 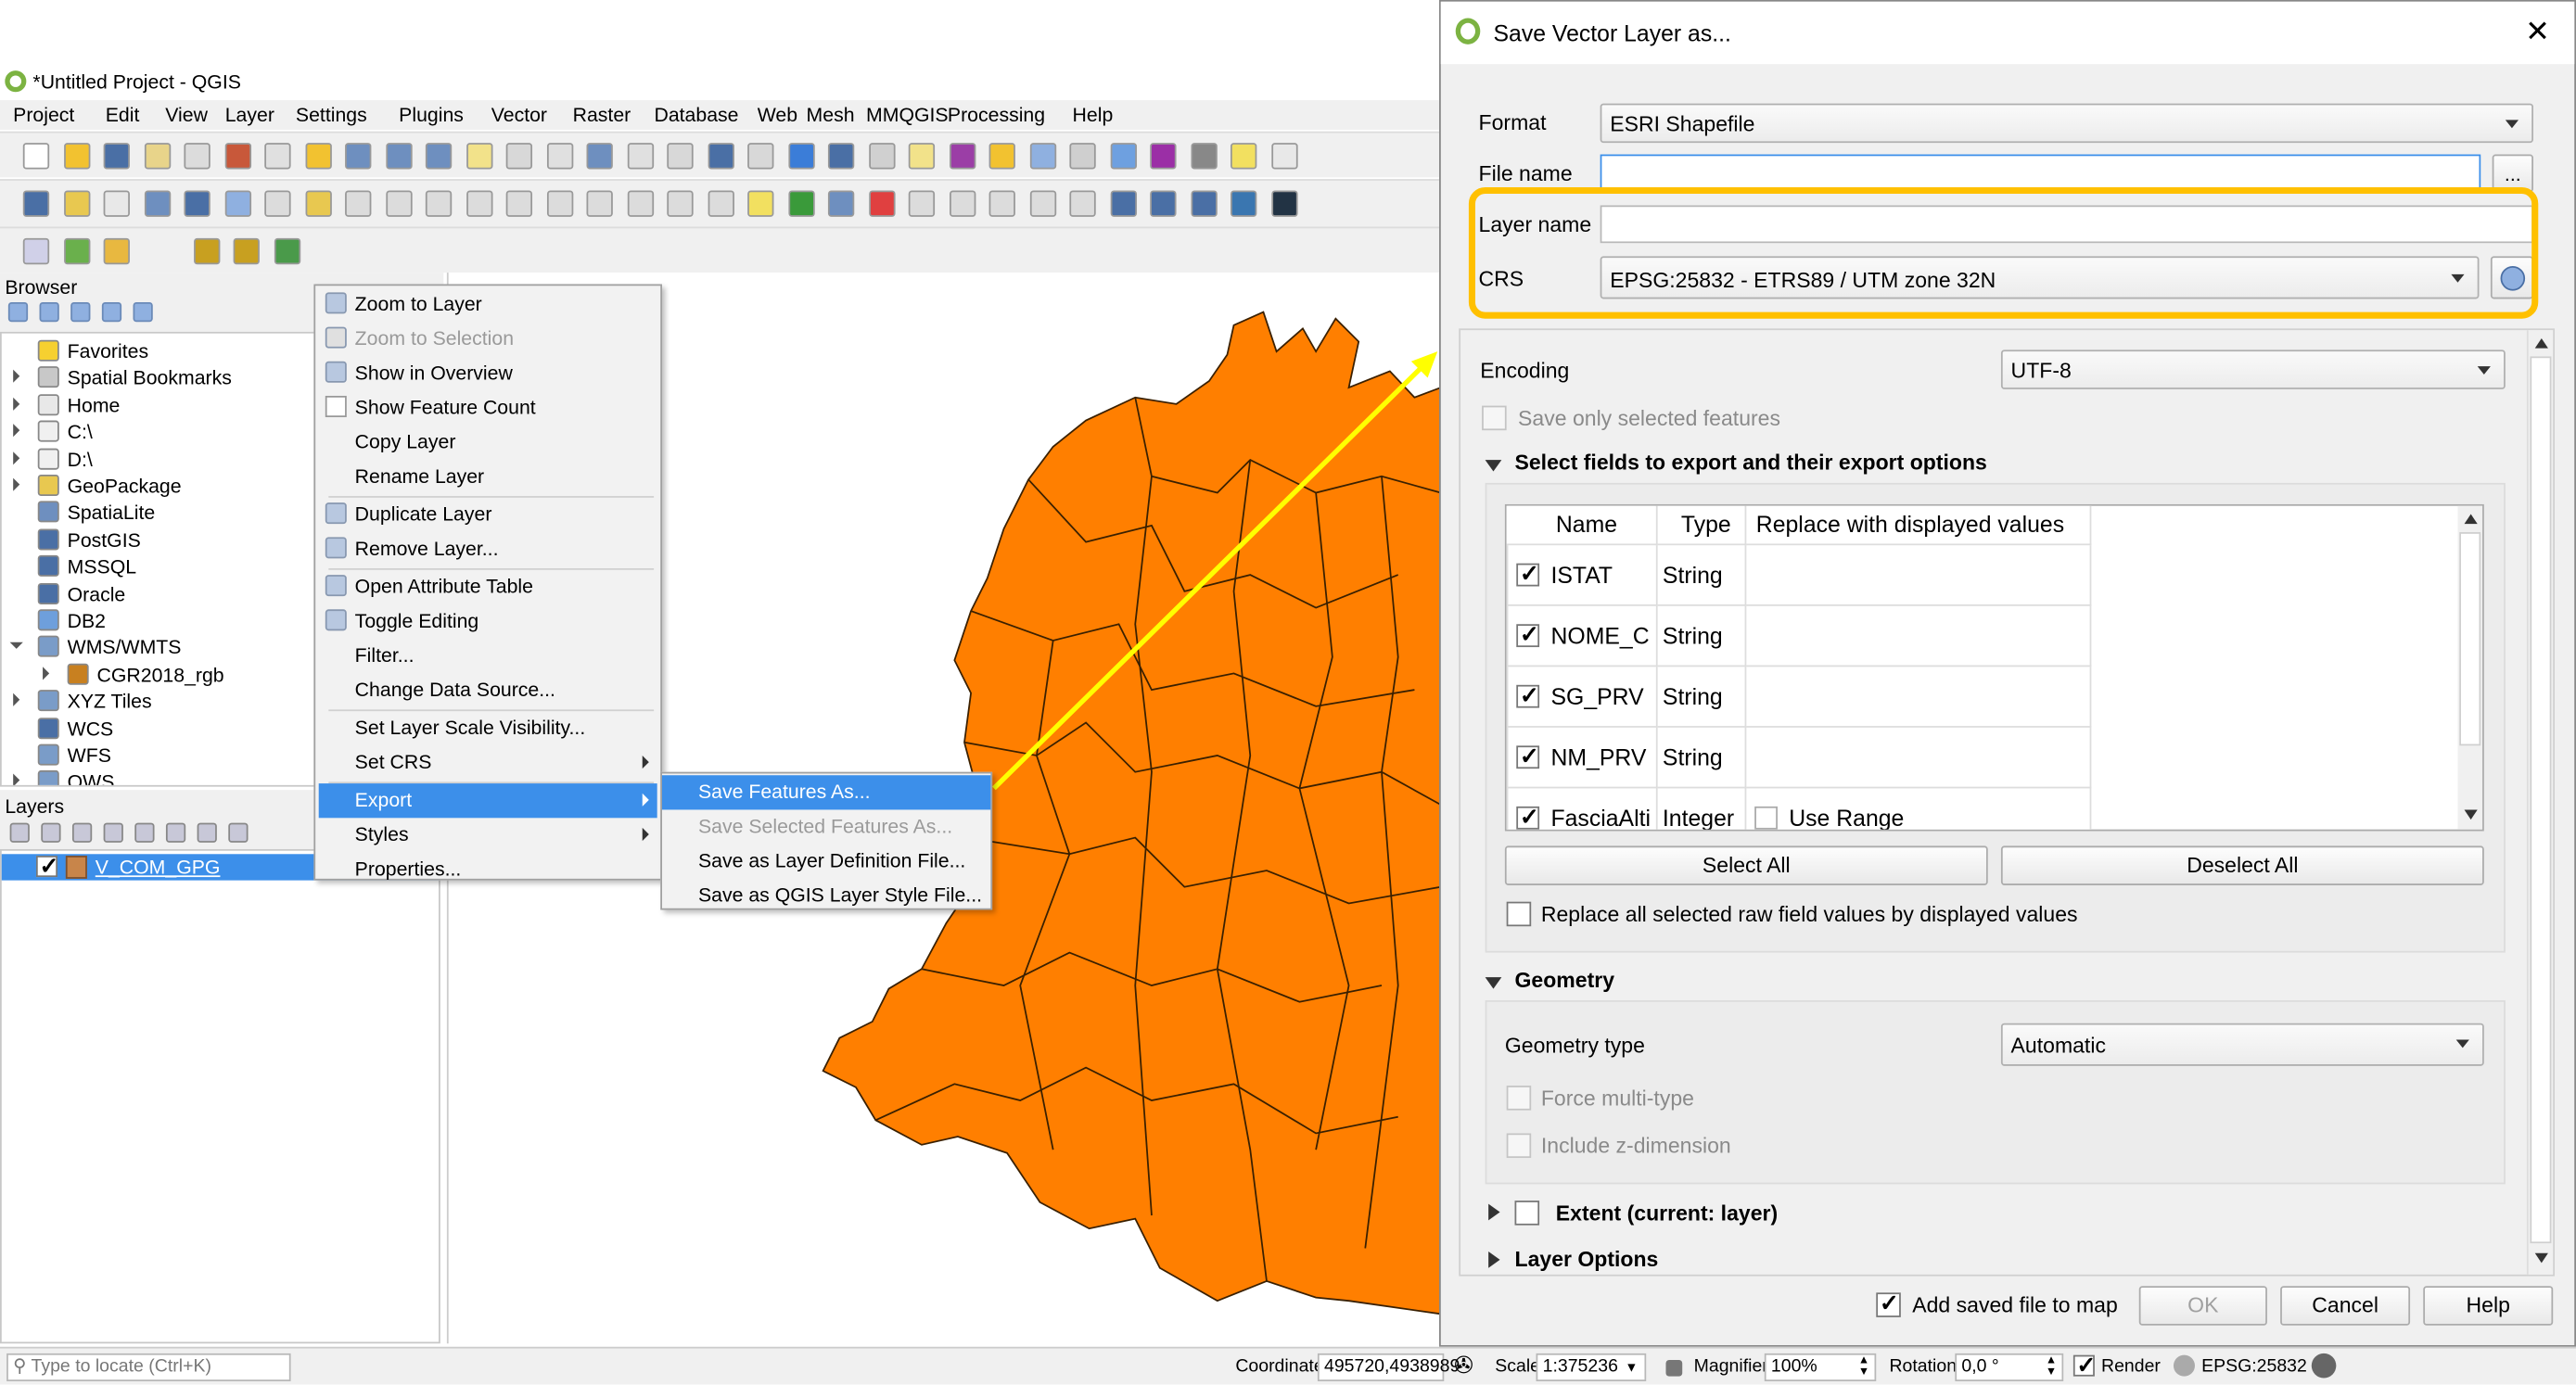 I want to click on toggle-extents-icon: ✇, so click(x=1464, y=1365).